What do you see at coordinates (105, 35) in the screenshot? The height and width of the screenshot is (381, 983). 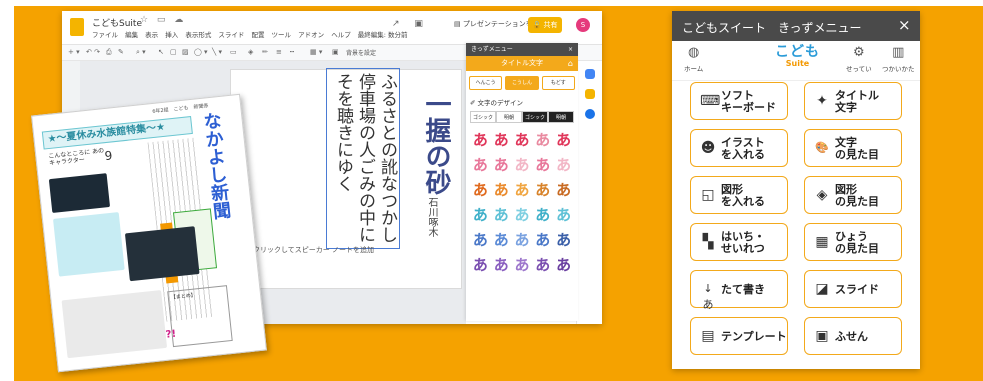 I see `menu-file: ファイル` at bounding box center [105, 35].